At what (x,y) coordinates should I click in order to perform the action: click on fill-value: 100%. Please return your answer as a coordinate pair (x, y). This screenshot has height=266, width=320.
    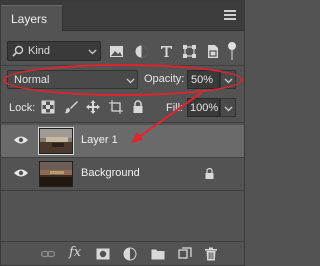
    Looking at the image, I should click on (204, 108).